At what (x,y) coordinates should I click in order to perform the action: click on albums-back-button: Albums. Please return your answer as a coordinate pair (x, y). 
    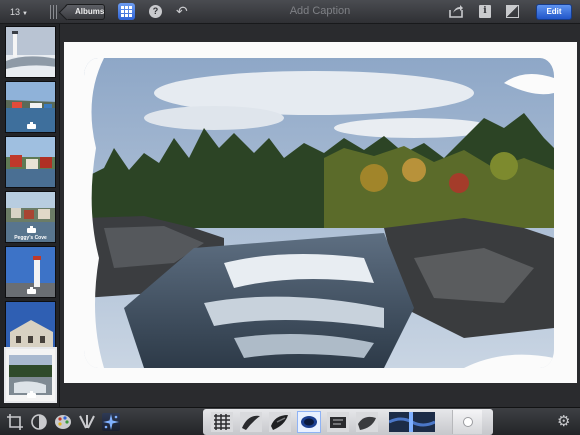
    Looking at the image, I should click on (85, 12).